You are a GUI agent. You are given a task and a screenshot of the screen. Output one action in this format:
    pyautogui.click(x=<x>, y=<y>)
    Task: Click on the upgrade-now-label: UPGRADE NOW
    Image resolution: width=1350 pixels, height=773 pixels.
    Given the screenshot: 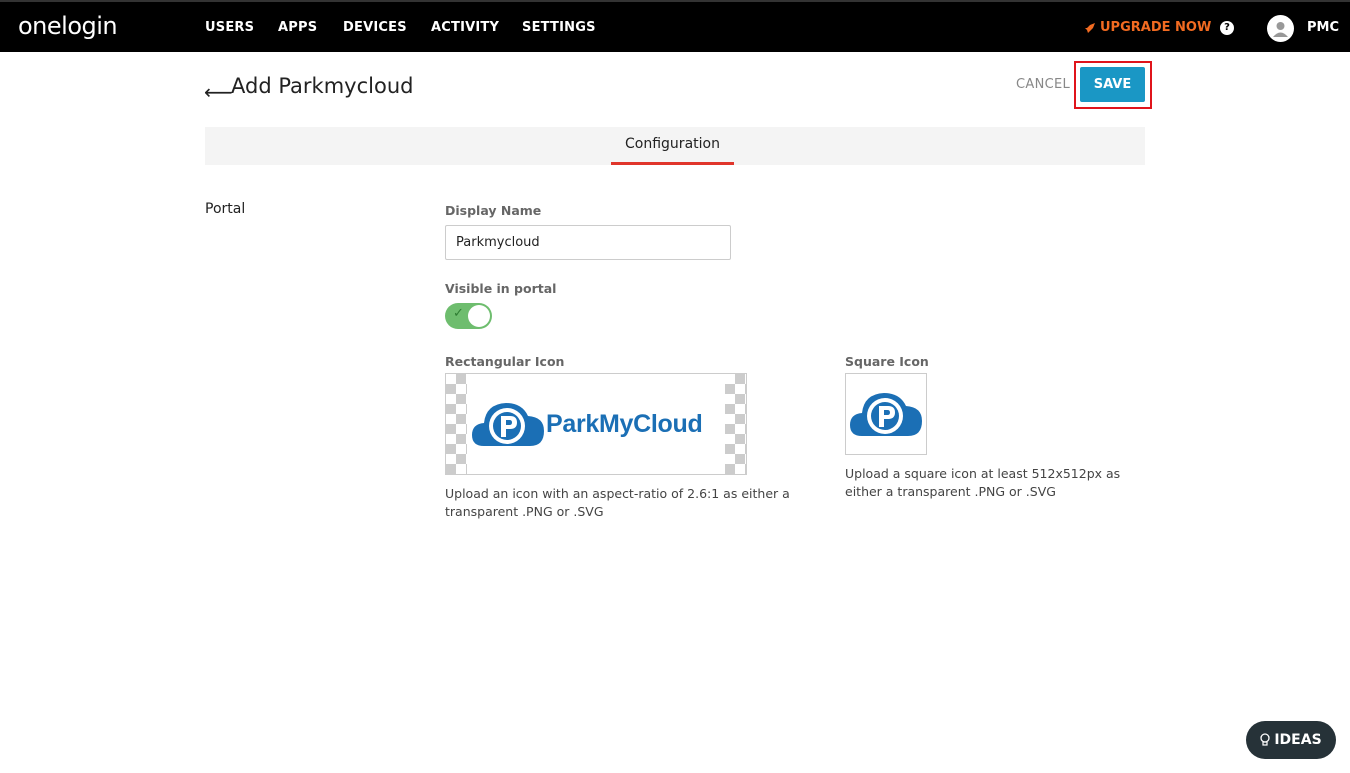 What is the action you would take?
    pyautogui.click(x=1156, y=27)
    